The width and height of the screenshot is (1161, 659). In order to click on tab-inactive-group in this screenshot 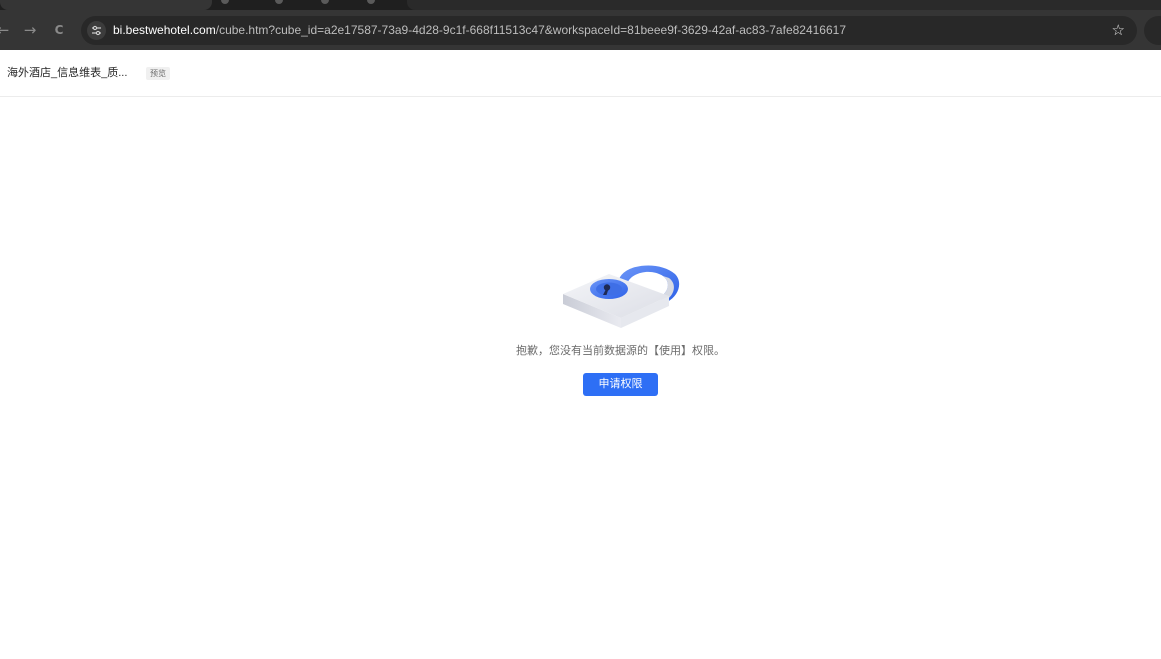, I will do `click(310, 5)`.